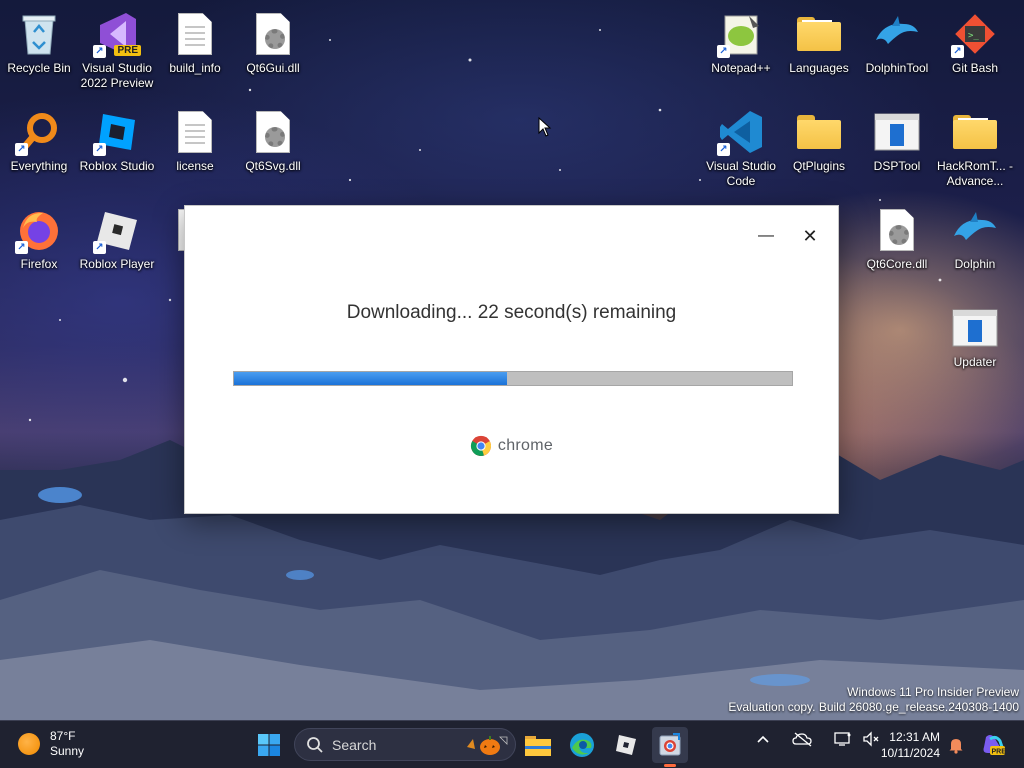 The image size is (1024, 768). I want to click on desktop-icon-label: DSPTool, so click(897, 166).